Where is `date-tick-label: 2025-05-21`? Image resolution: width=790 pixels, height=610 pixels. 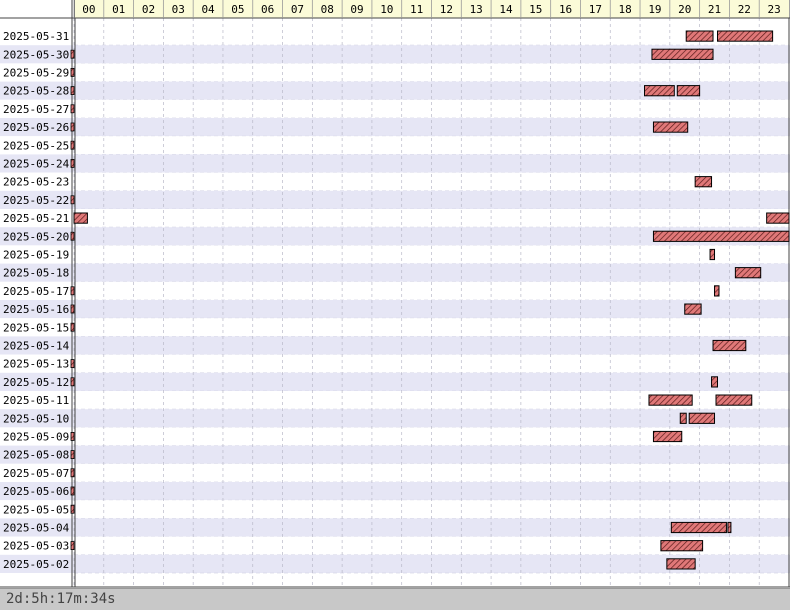
date-tick-label: 2025-05-21 is located at coordinates (36, 218).